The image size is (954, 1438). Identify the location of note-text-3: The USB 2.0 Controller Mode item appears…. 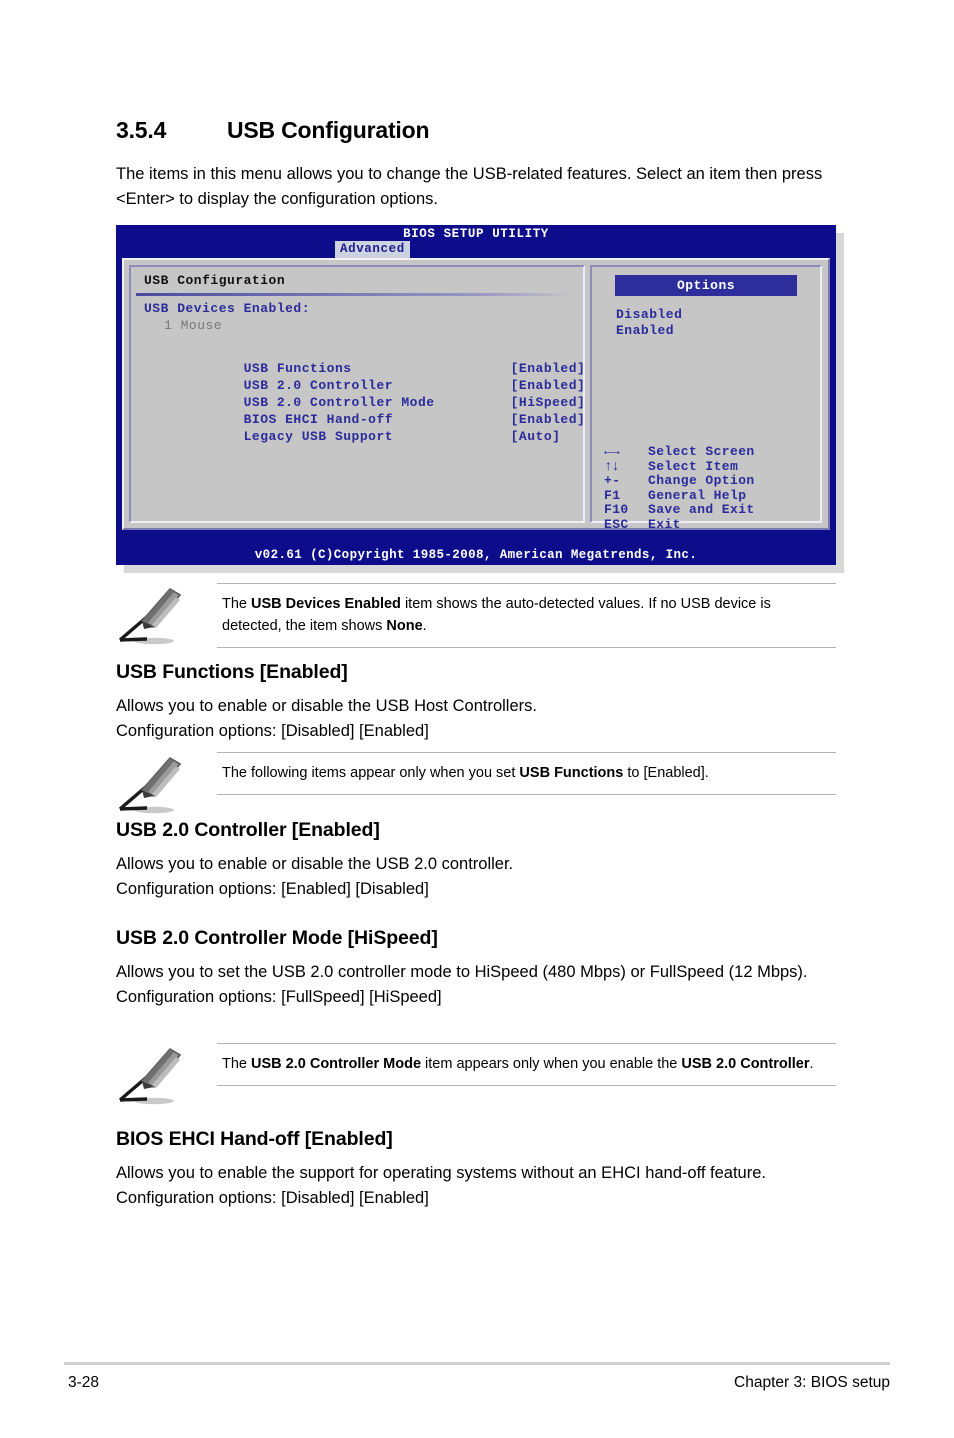
(526, 1064).